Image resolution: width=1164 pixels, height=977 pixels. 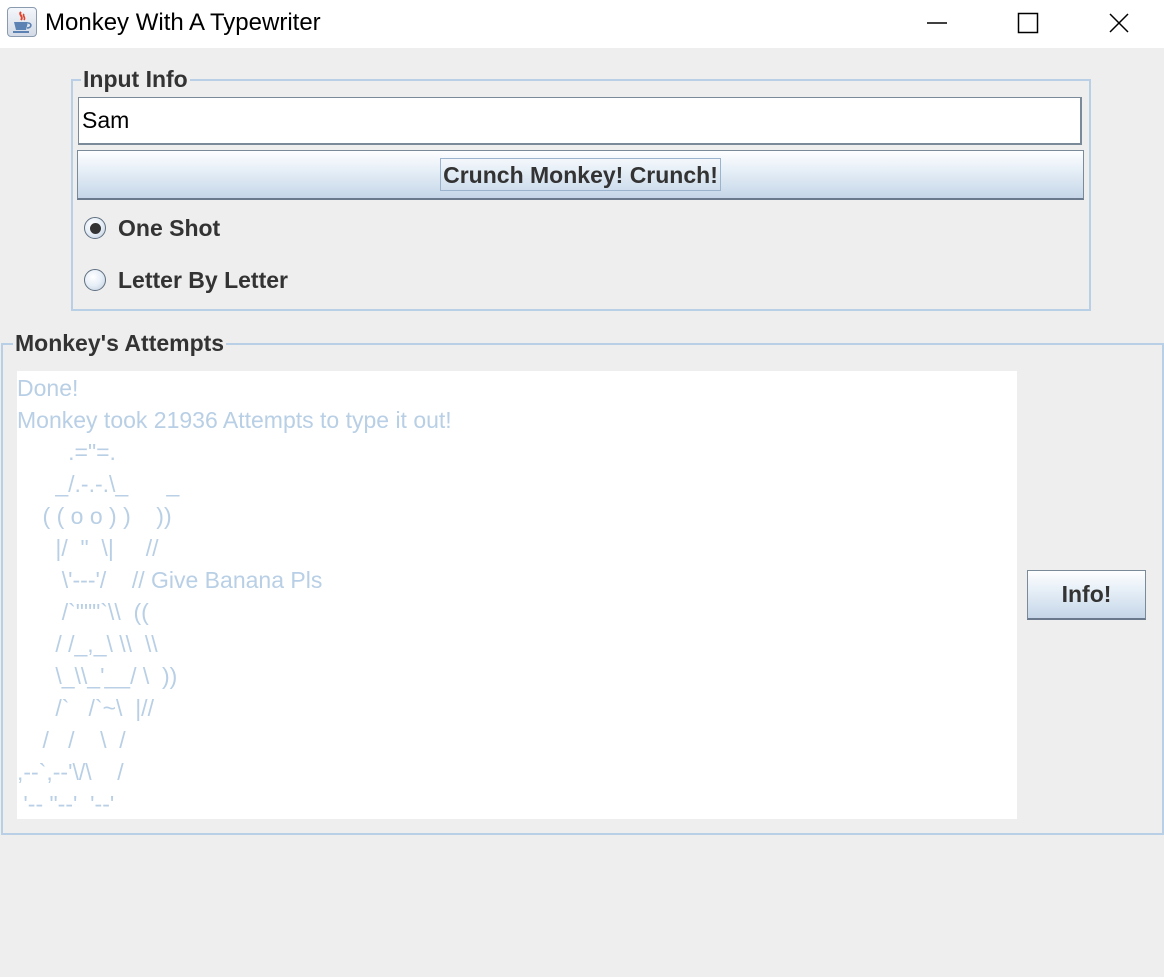 I want to click on radio-selected-icon, so click(x=95, y=228).